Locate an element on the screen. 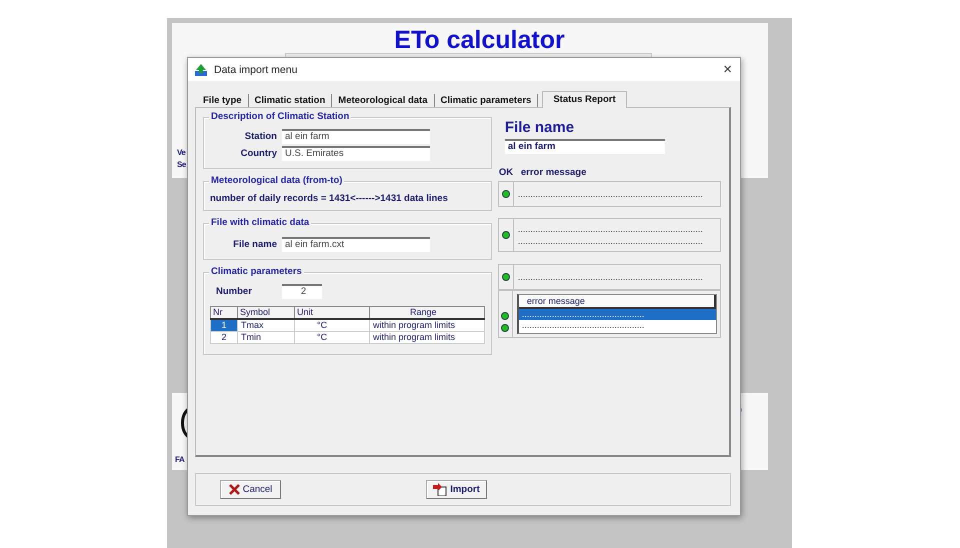 Image resolution: width=960 pixels, height=548 pixels. table-cell: Tmax is located at coordinates (266, 325).